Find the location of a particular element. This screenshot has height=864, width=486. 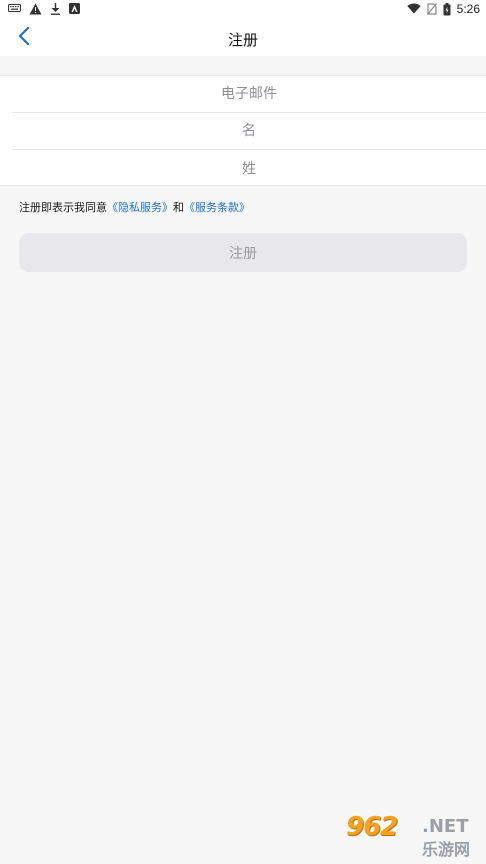

email-field is located at coordinates (249, 94).